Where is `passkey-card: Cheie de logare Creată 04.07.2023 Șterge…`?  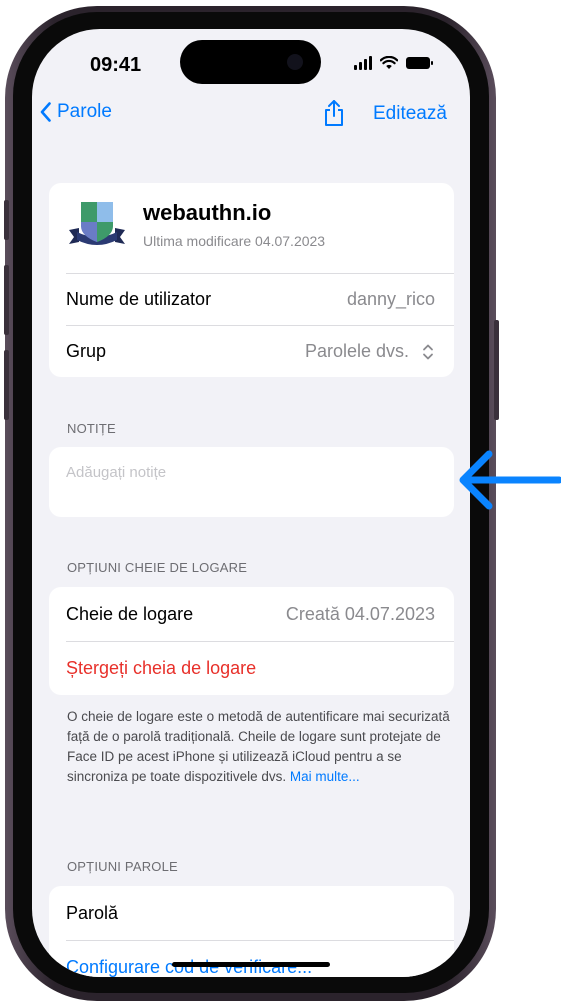 passkey-card: Cheie de logare Creată 04.07.2023 Șterge… is located at coordinates (251, 641).